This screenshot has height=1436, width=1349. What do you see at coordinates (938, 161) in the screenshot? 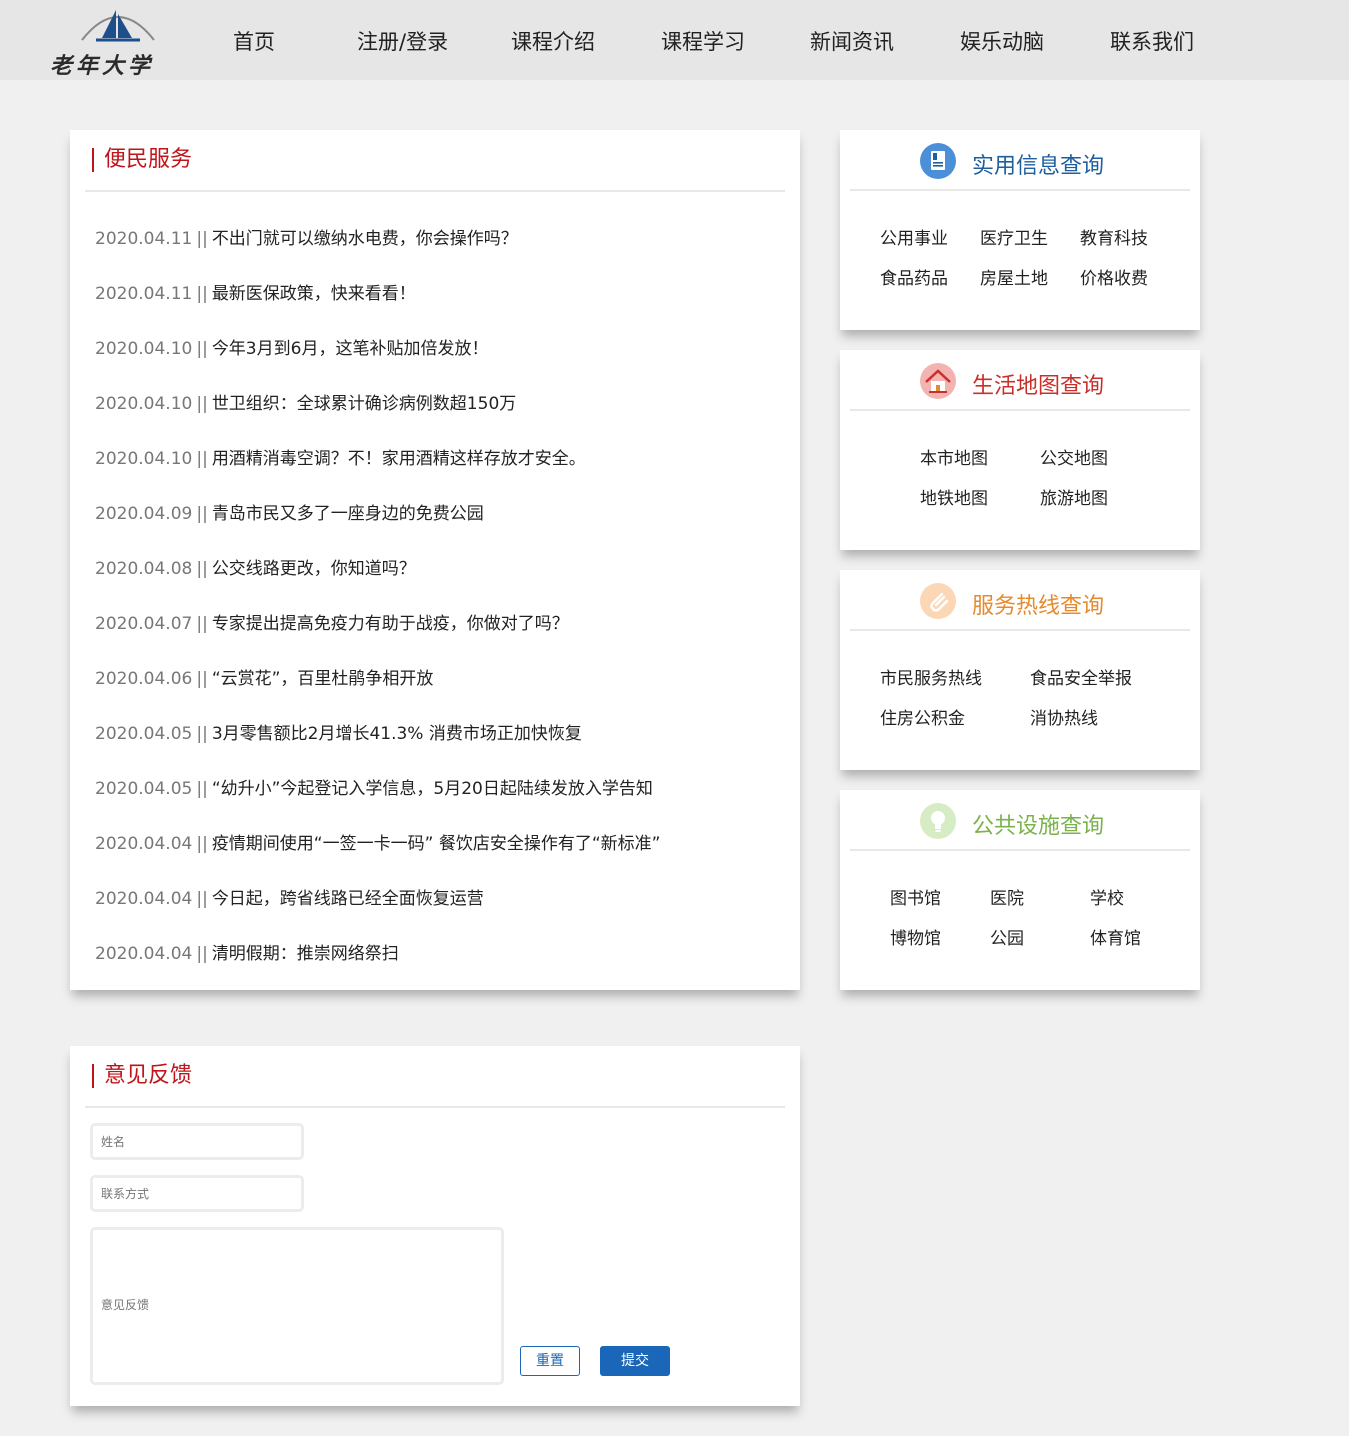
I see `document-icon` at bounding box center [938, 161].